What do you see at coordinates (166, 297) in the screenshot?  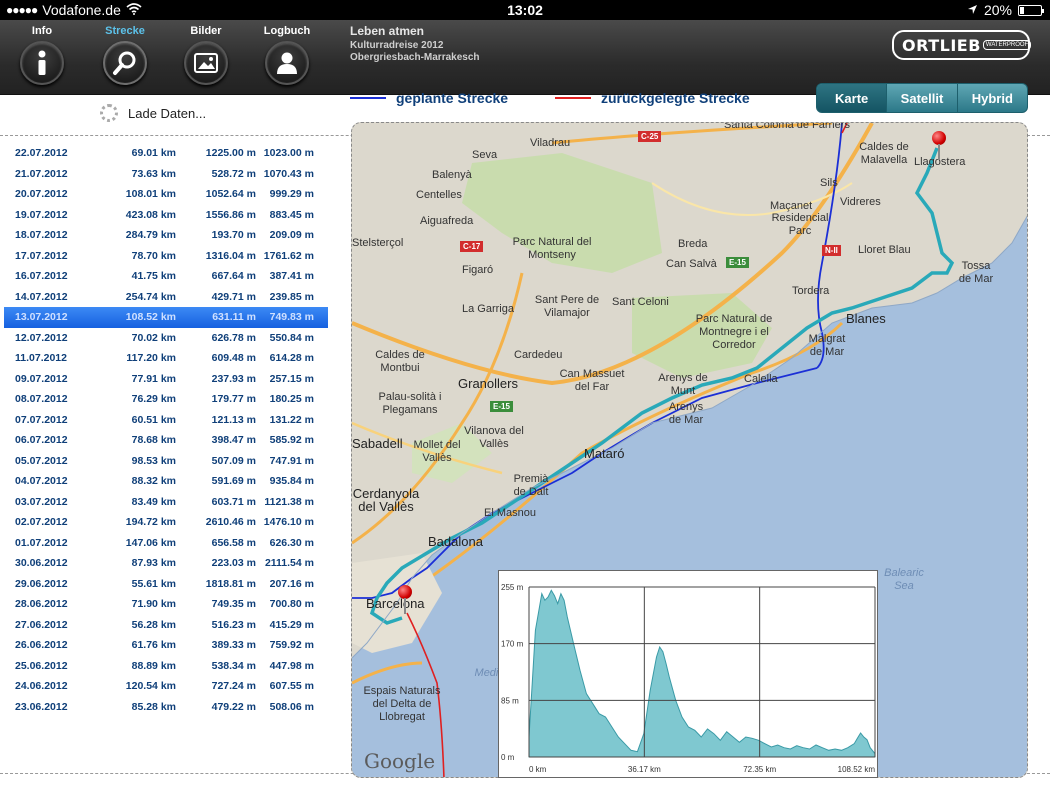 I see `stage-row: 14.07.2012 254.74 km 429.71 m 239.85 m` at bounding box center [166, 297].